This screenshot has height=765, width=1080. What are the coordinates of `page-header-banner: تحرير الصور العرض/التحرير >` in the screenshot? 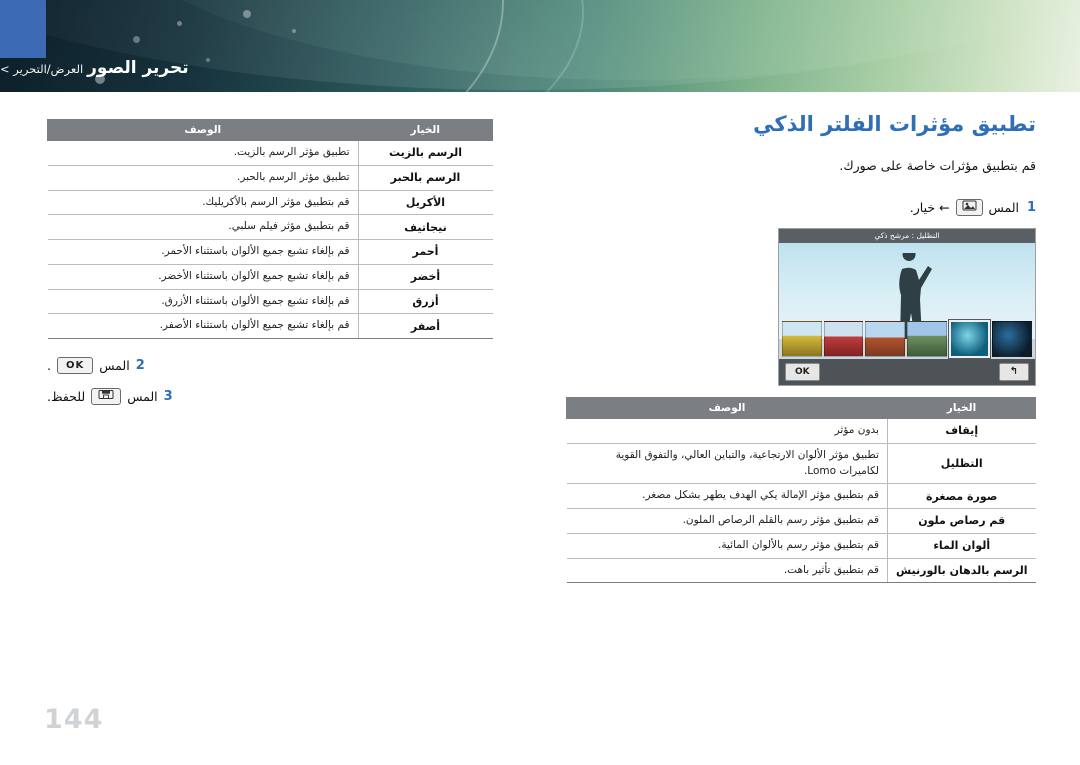 It's located at (540, 46).